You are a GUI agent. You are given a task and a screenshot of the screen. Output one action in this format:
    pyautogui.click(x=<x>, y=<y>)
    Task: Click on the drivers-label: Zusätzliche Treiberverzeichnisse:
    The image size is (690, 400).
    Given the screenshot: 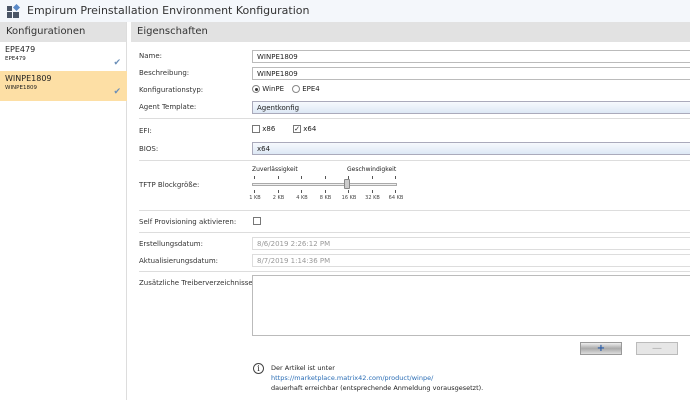 What is the action you would take?
    pyautogui.click(x=197, y=283)
    